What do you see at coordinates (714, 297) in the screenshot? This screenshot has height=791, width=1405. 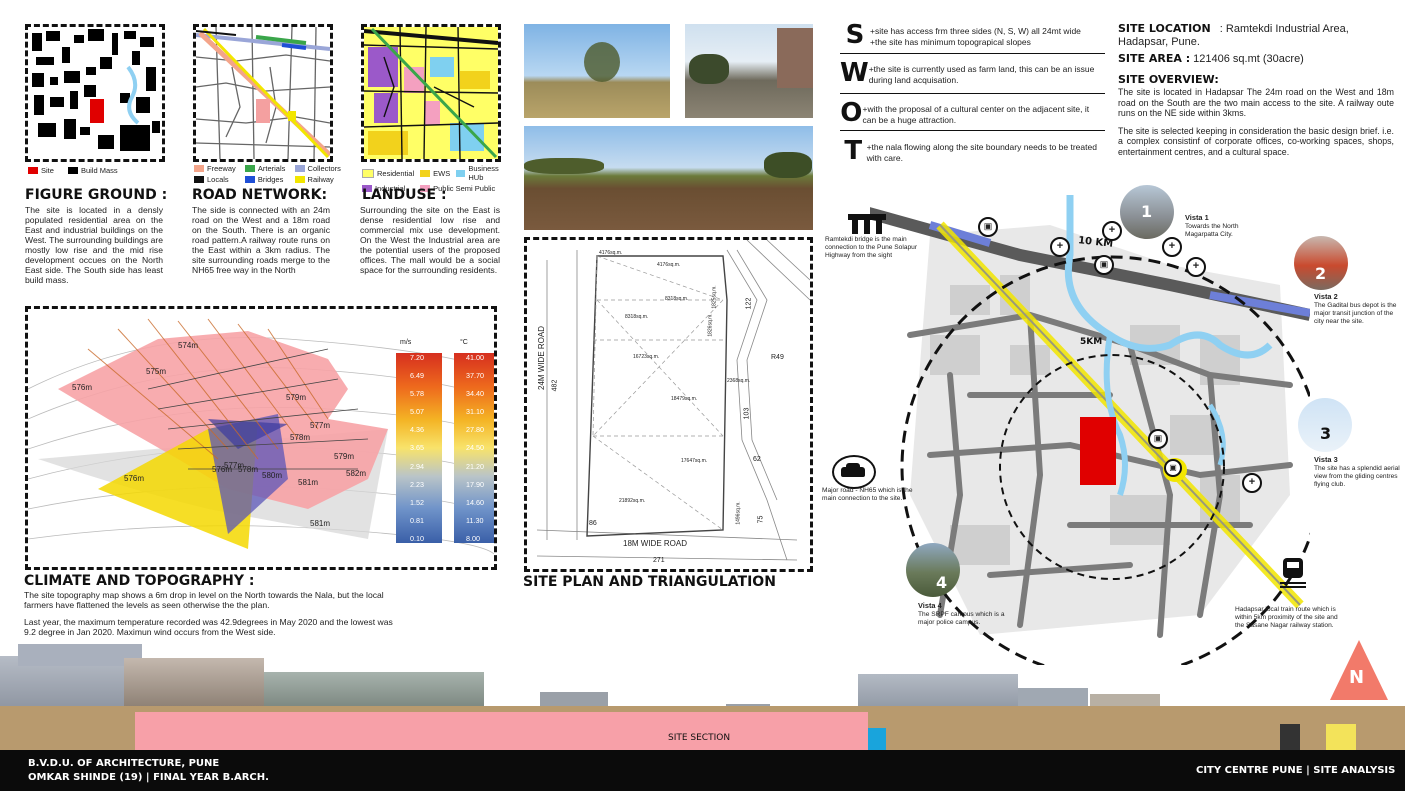 I see `plan-area: 1825sq.m.` at bounding box center [714, 297].